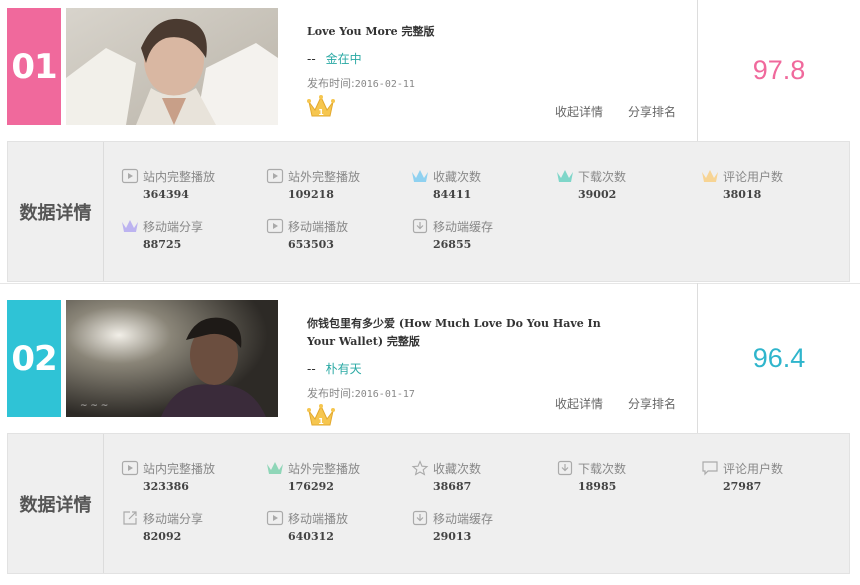  I want to click on stat-value: 653503, so click(311, 244).